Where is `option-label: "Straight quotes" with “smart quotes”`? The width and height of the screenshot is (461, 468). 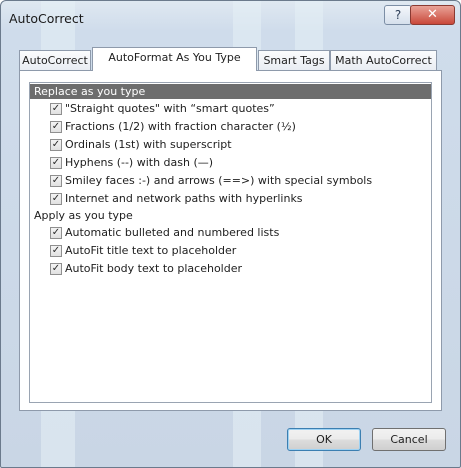
option-label: "Straight quotes" with “smart quotes” is located at coordinates (170, 108).